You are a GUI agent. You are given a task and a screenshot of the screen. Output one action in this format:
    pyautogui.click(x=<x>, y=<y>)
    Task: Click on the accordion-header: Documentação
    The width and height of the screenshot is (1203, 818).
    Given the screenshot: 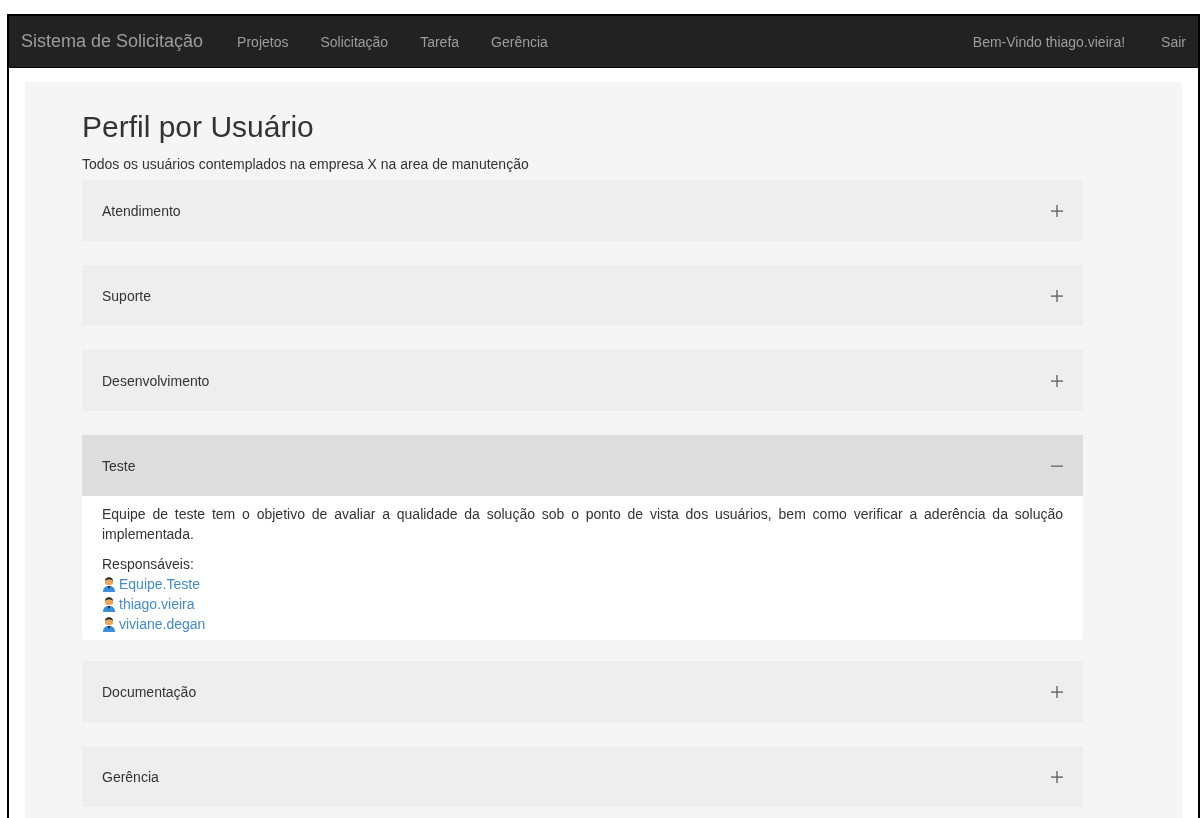 What is the action you would take?
    pyautogui.click(x=582, y=691)
    